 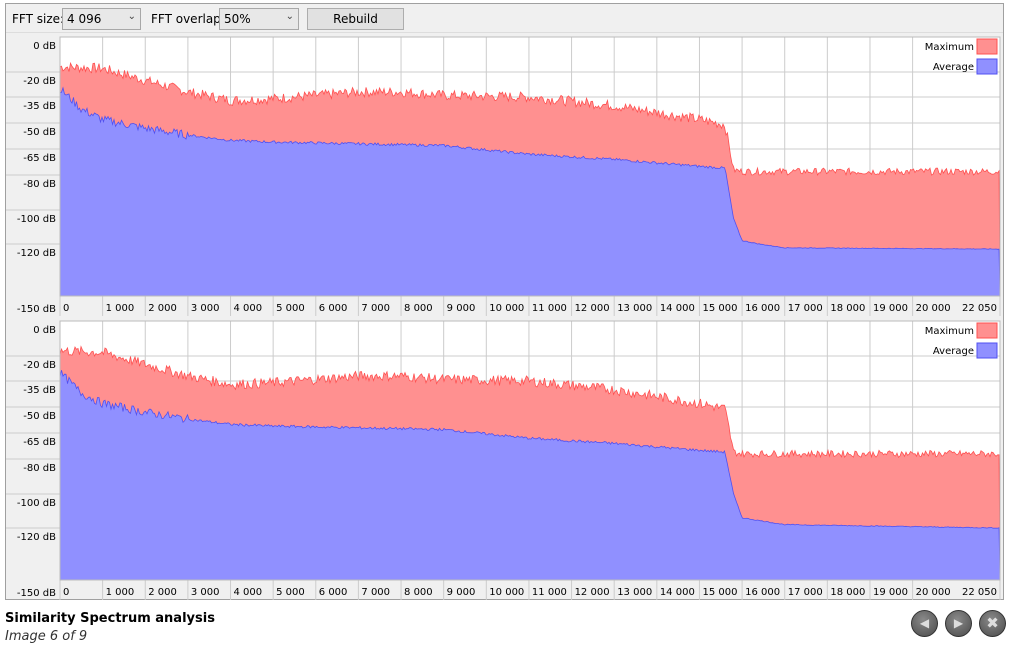 I want to click on next-button: ▶, so click(x=958, y=623).